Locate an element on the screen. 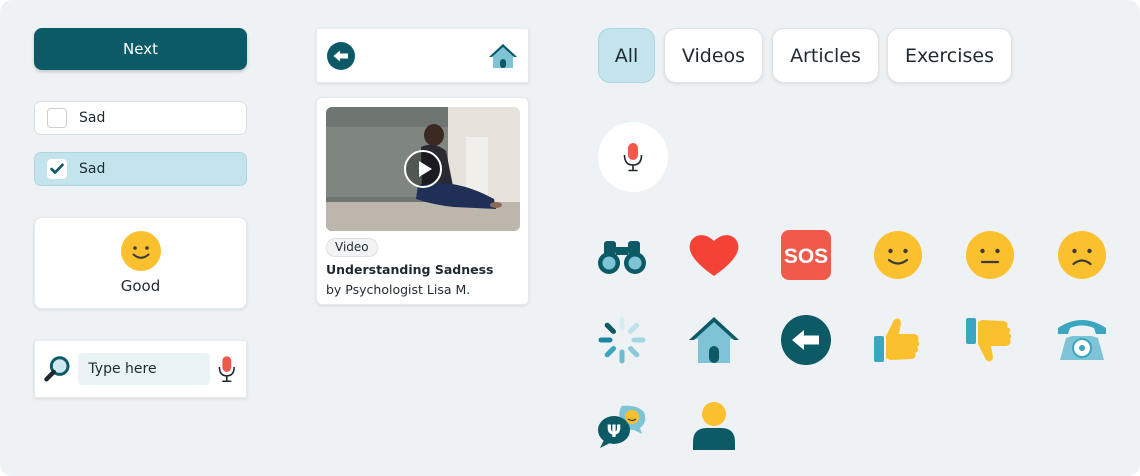  sos-icon: SOS is located at coordinates (806, 255).